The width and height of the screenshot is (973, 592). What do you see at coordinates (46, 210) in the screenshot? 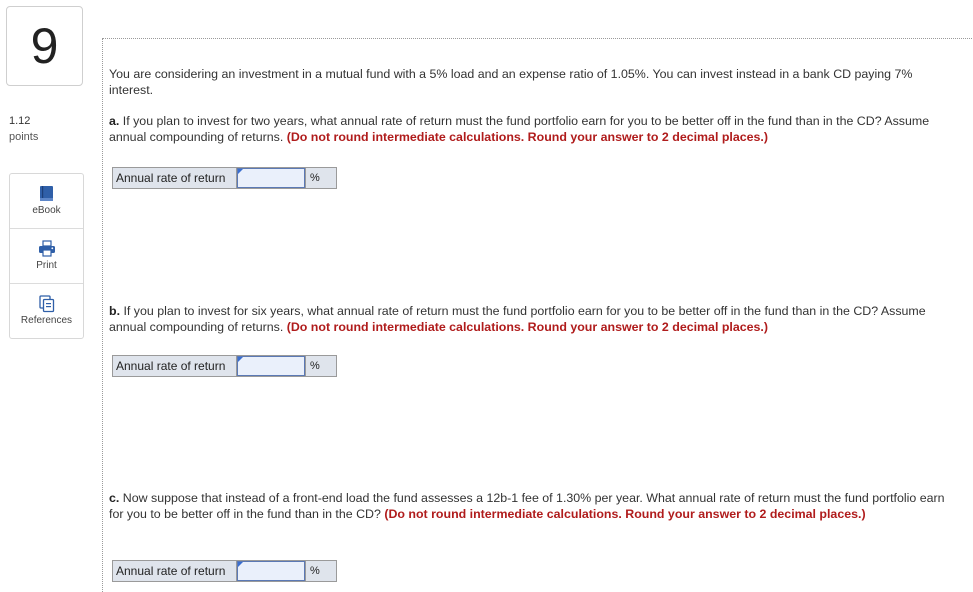
I see `ebook-label: eBook` at bounding box center [46, 210].